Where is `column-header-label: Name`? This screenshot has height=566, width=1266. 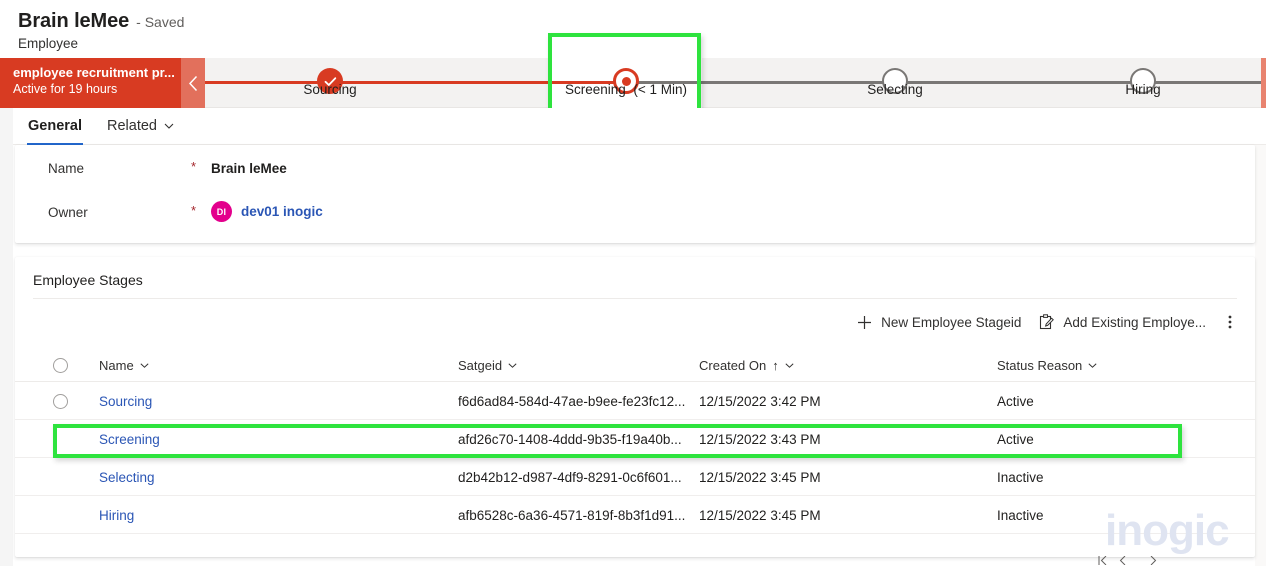 column-header-label: Name is located at coordinates (116, 365).